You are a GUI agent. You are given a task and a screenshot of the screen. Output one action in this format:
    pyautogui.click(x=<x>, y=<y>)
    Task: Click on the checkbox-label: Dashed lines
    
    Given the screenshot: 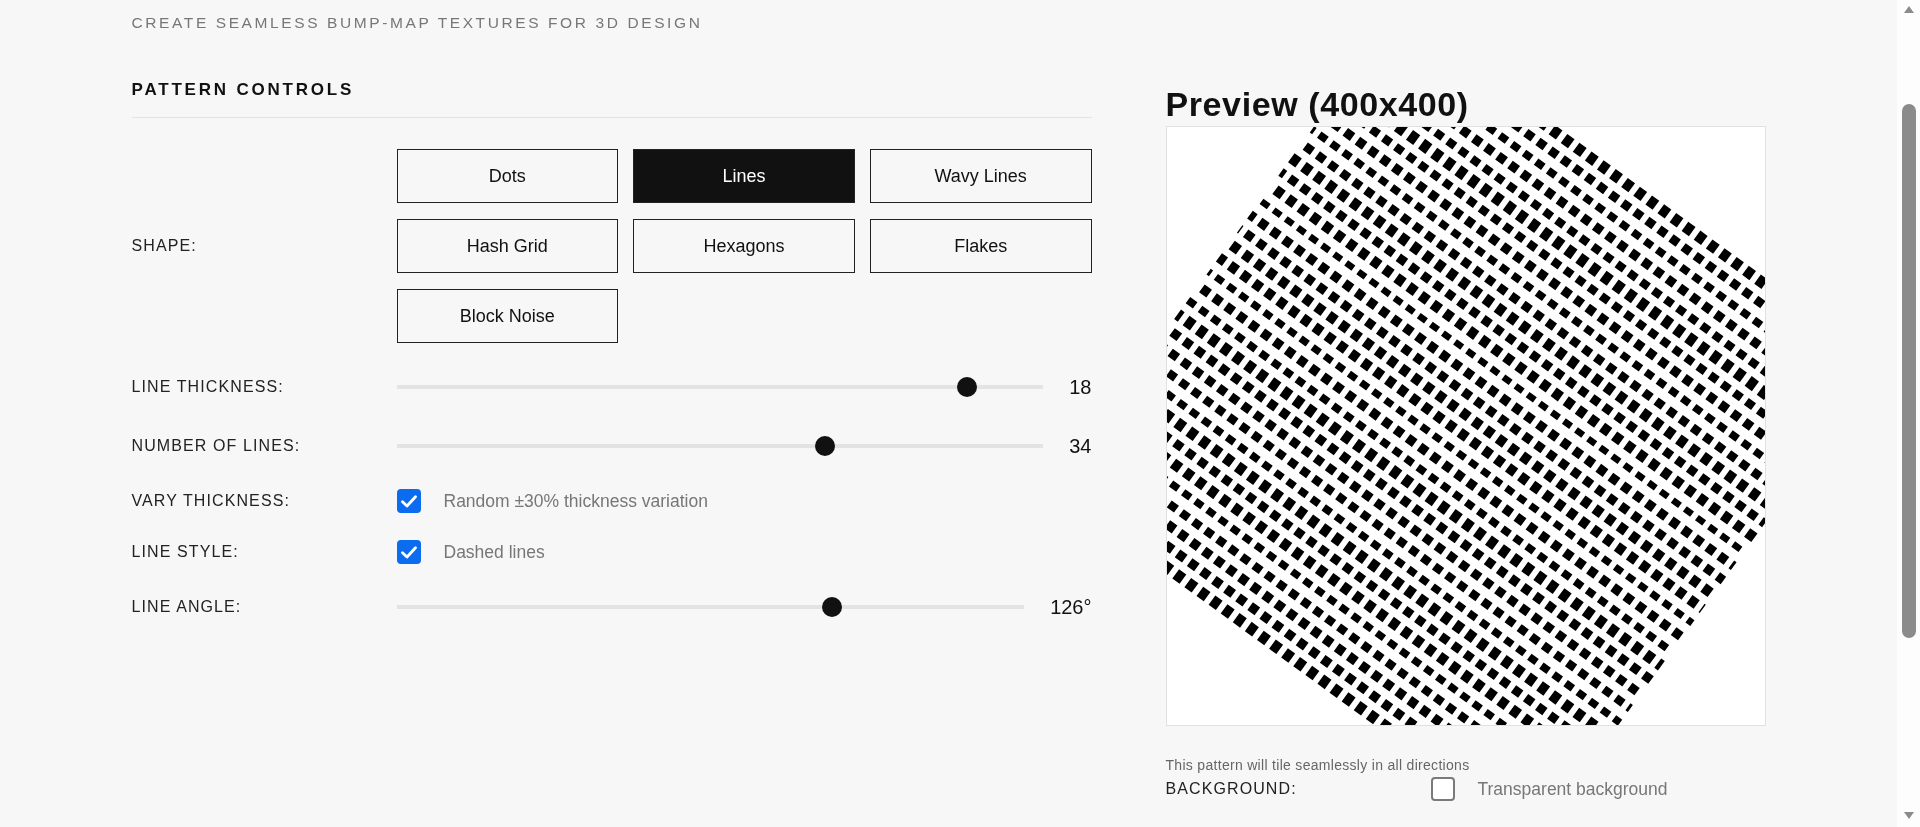 What is the action you would take?
    pyautogui.click(x=494, y=552)
    